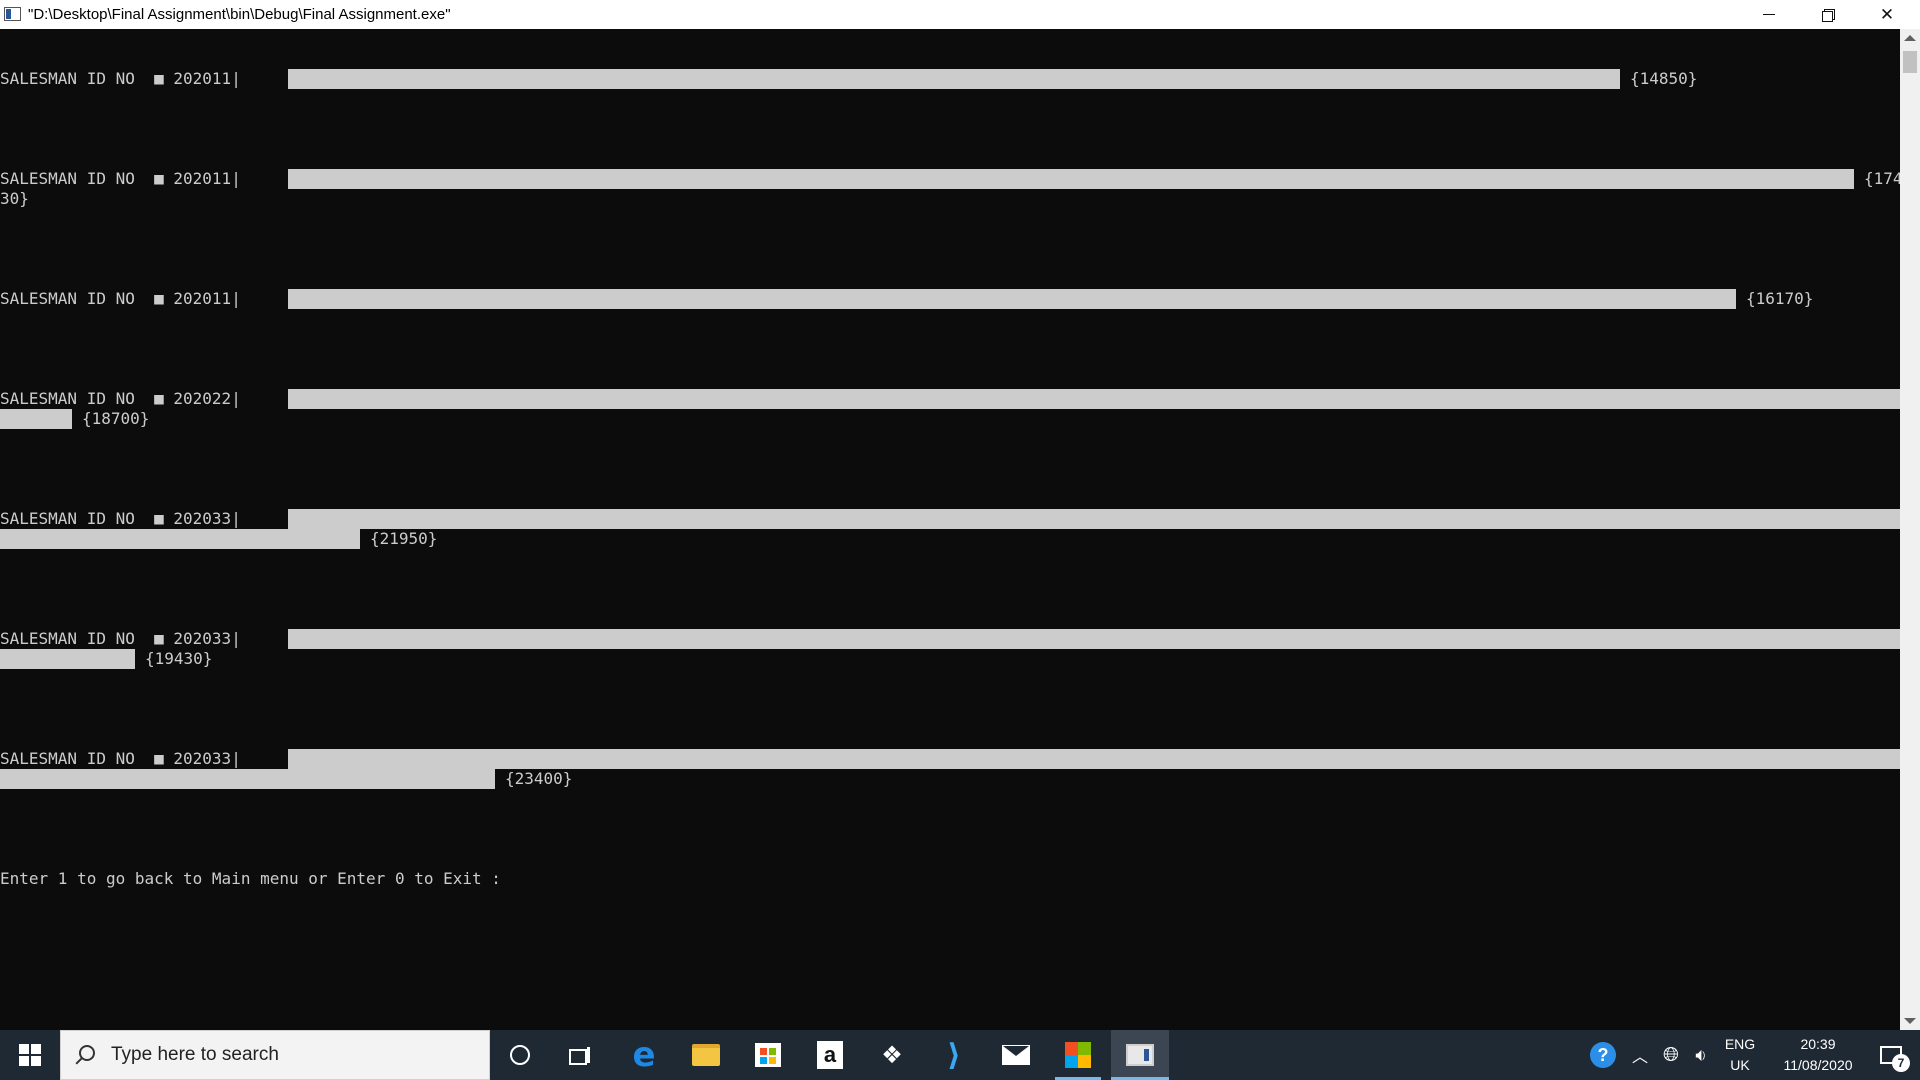 This screenshot has height=1080, width=1920. I want to click on help-button: ?, so click(1603, 1055).